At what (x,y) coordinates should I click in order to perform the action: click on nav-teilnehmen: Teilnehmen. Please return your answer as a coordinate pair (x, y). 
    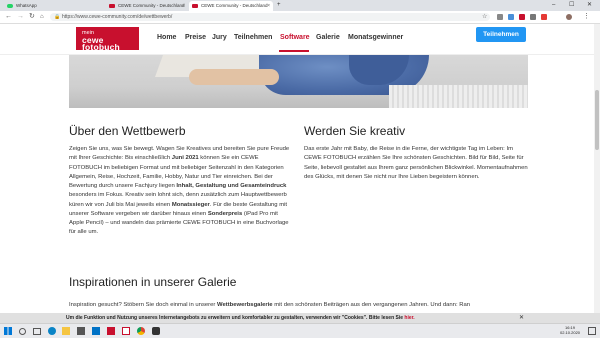
    Looking at the image, I should click on (253, 37).